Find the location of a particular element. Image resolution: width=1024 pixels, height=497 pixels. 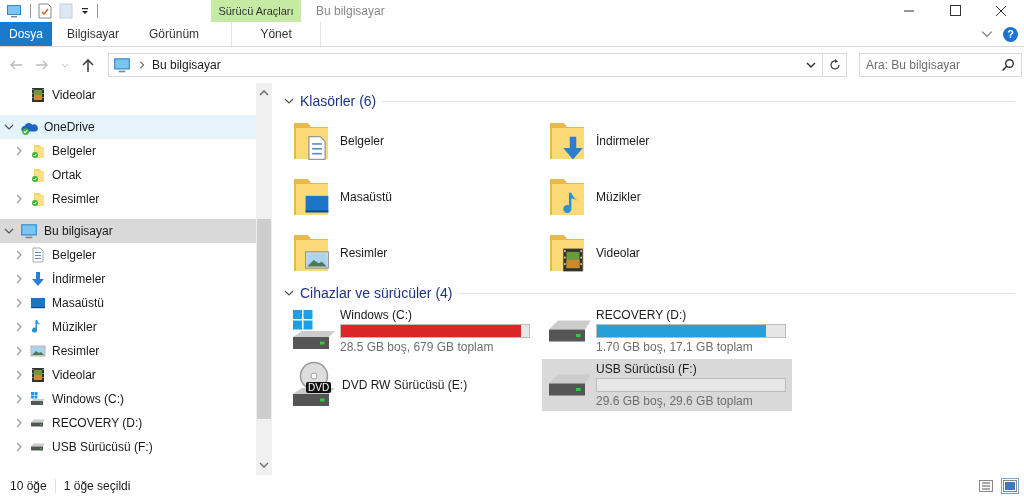

tree-item: OneDrive is located at coordinates (128, 127).